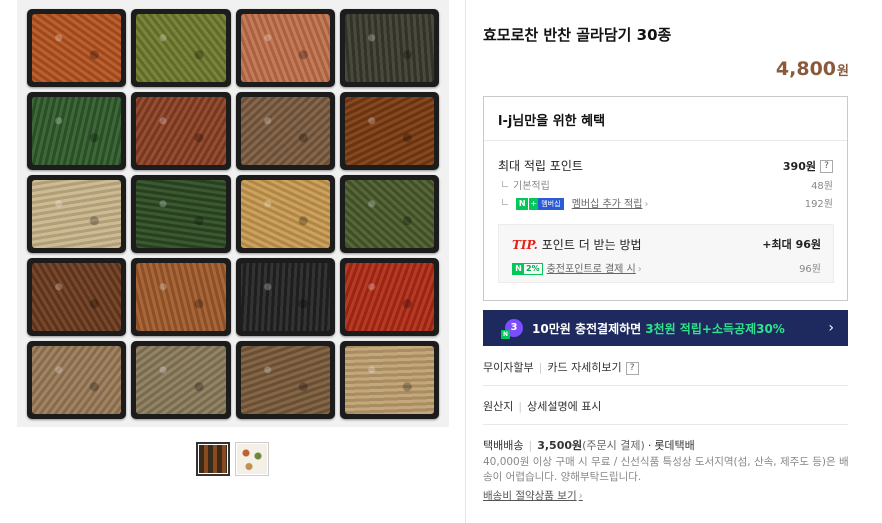 This screenshot has height=523, width=882. Describe the element at coordinates (665, 119) in the screenshot. I see `benefit-header: l-j님만을 위한 혜택` at that location.